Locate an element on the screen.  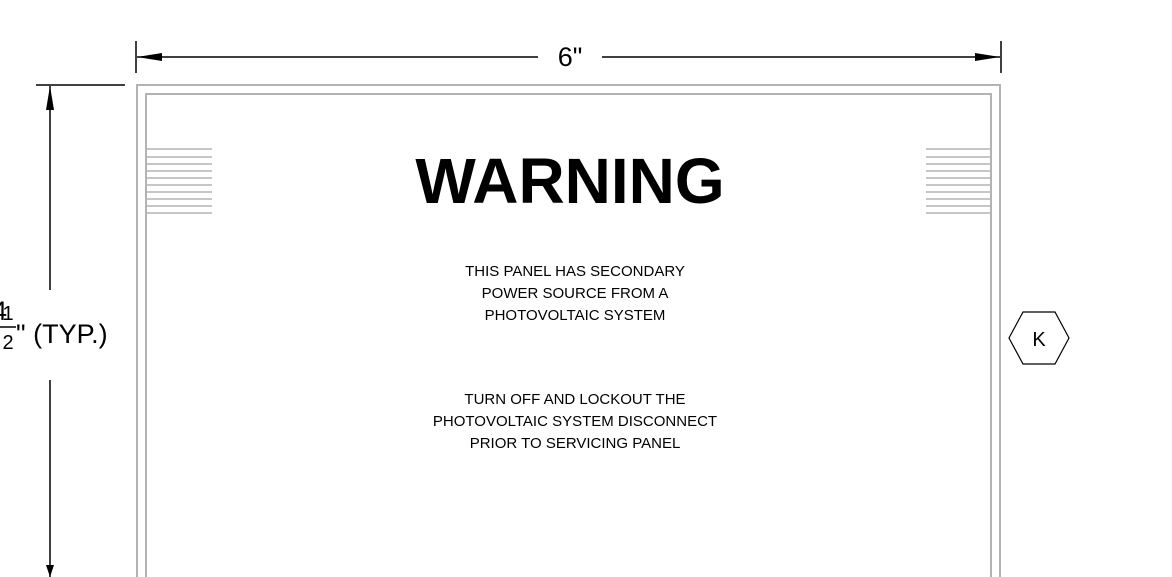
paragraph2-line: PHOTOVOLTAIC SYSTEM DISCONNECT is located at coordinates (575, 421).